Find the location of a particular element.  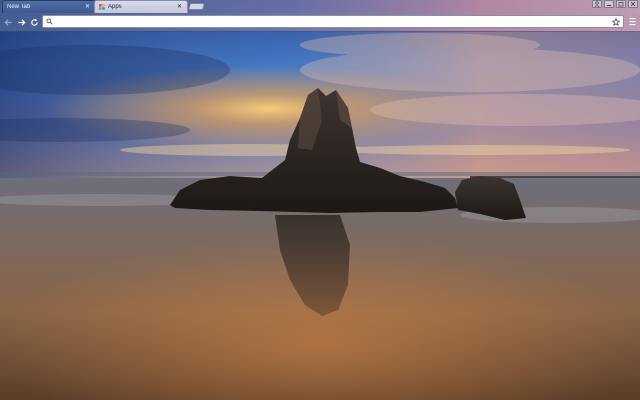

menu-button is located at coordinates (632, 21).